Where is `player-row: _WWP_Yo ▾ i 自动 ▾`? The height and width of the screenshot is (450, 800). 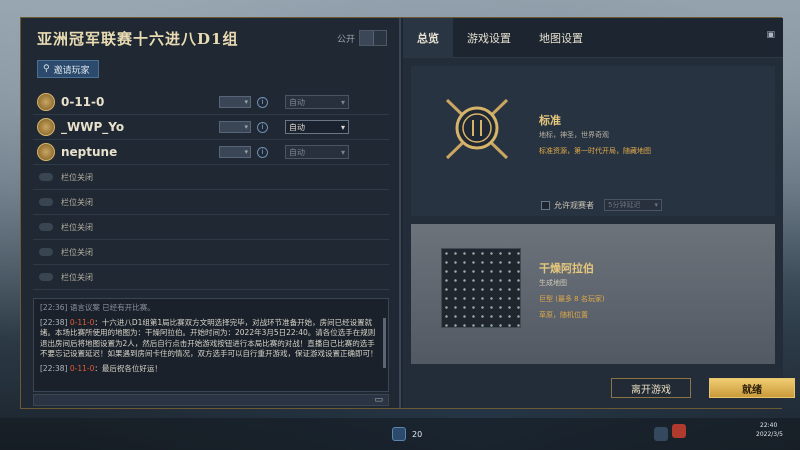
player-row: _WWP_Yo ▾ i 自动 ▾ is located at coordinates (211, 127).